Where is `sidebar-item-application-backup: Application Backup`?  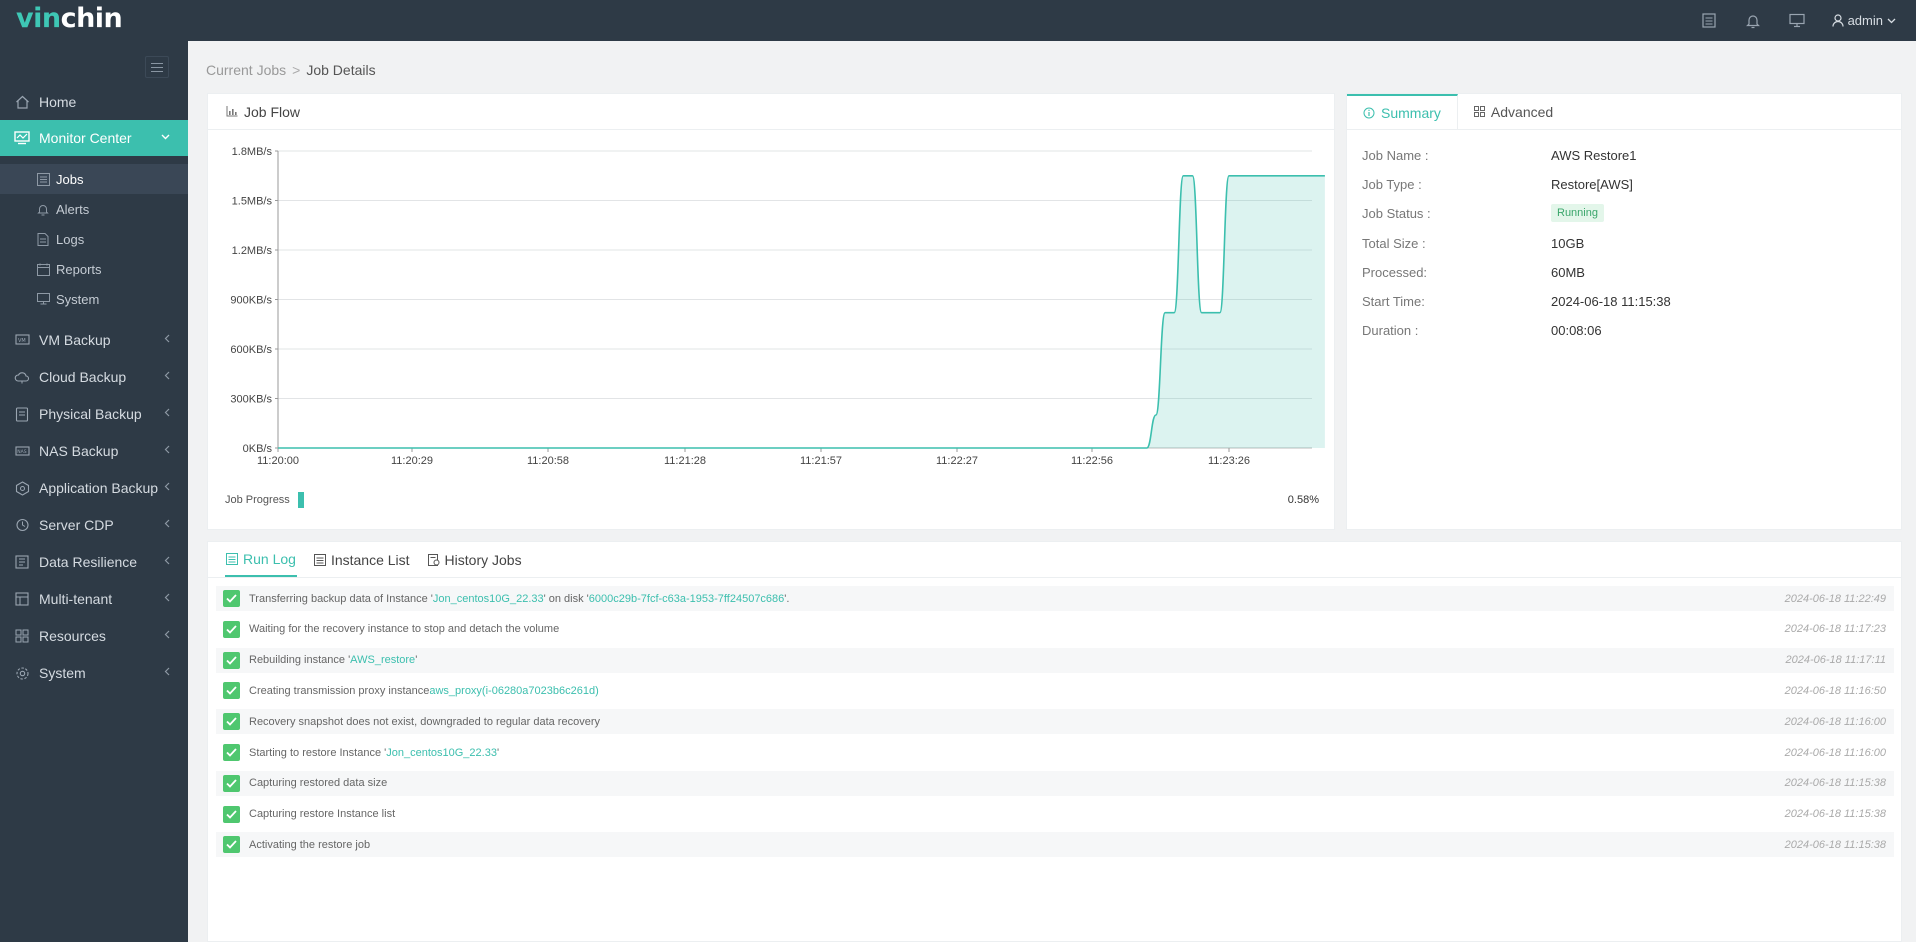 sidebar-item-application-backup: Application Backup is located at coordinates (94, 488).